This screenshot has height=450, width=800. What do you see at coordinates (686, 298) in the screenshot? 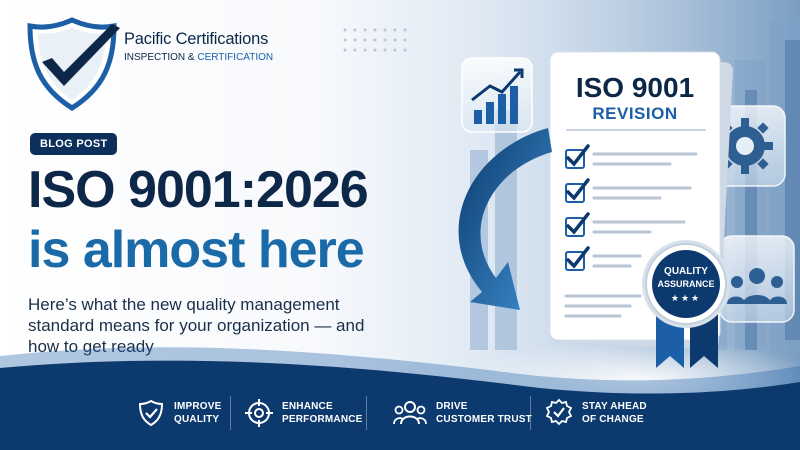
I see `seal-stars: ★★★` at bounding box center [686, 298].